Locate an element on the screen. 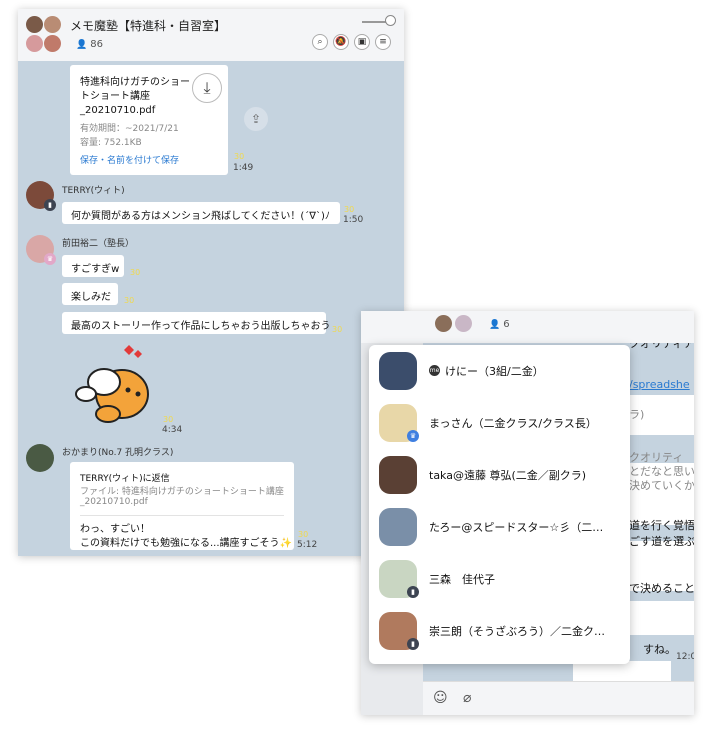  mute-icon: 🔕 is located at coordinates (341, 42).